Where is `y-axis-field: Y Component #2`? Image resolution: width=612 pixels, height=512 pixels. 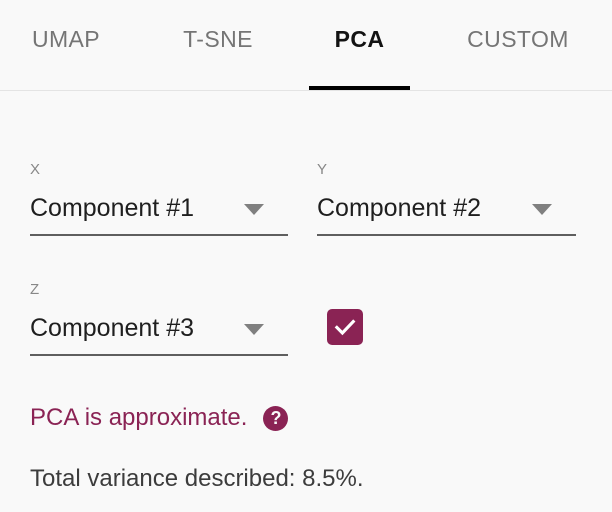 y-axis-field: Y Component #2 is located at coordinates (446, 198).